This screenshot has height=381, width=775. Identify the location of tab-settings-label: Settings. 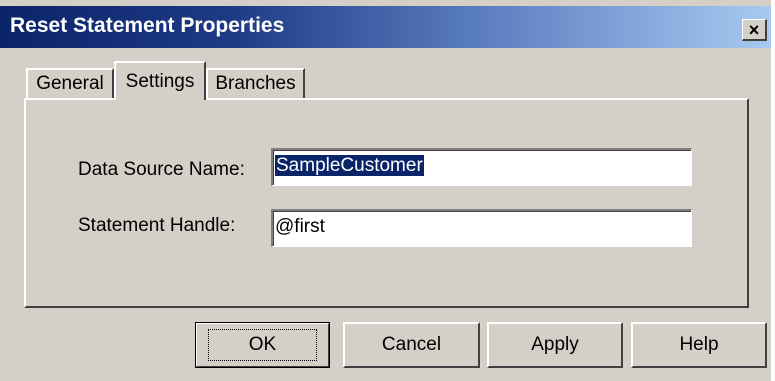
(160, 81).